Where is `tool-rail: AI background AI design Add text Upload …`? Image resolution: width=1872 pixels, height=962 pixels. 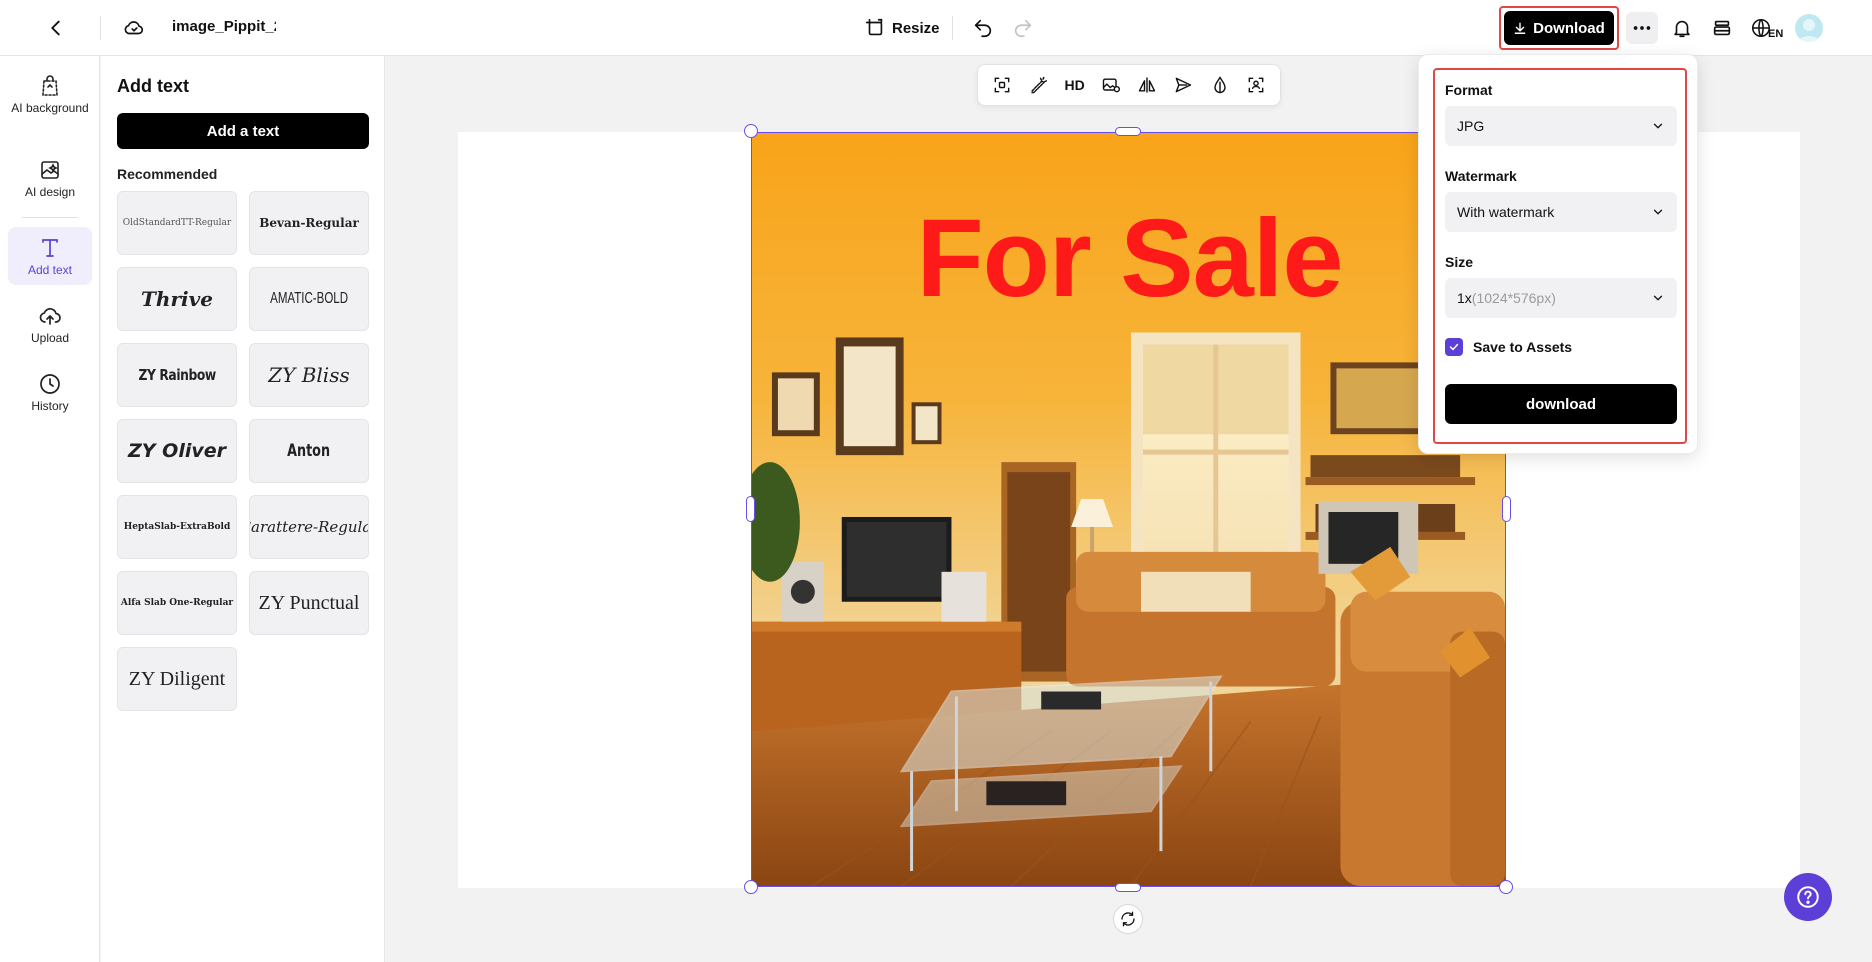
tool-rail: AI background AI design Add text Upload … is located at coordinates (50, 509).